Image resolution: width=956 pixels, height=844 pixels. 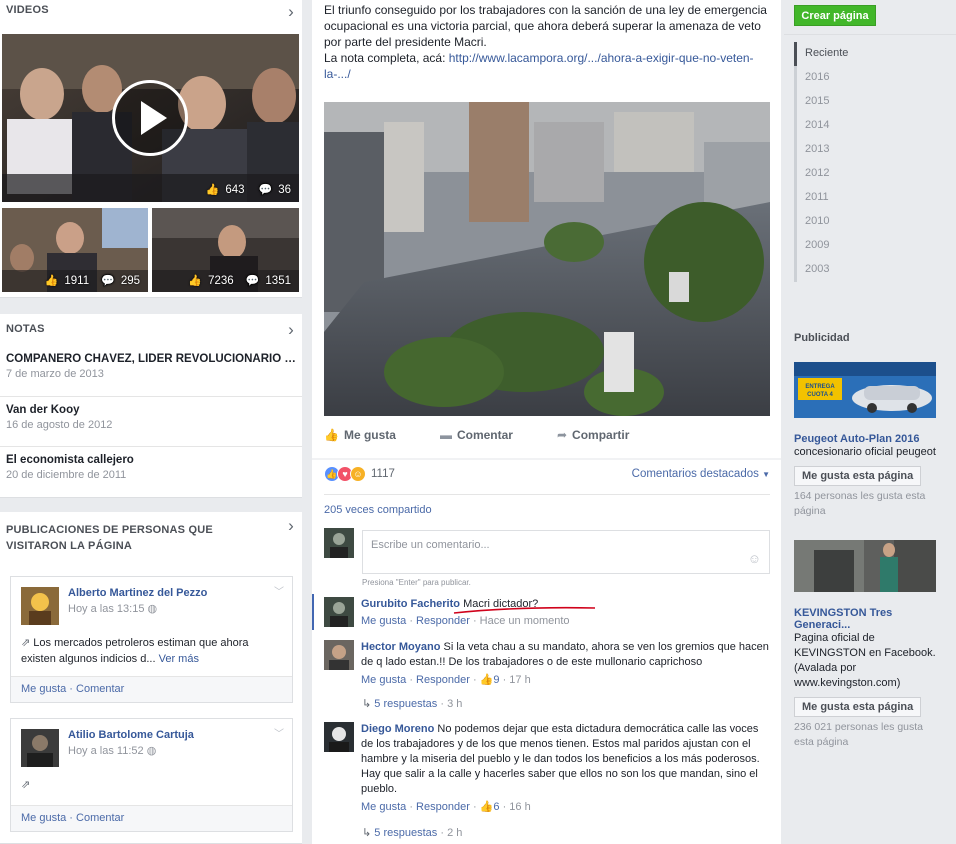 What do you see at coordinates (822, 270) in the screenshot?
I see `timeline-item-2003: 2003` at bounding box center [822, 270].